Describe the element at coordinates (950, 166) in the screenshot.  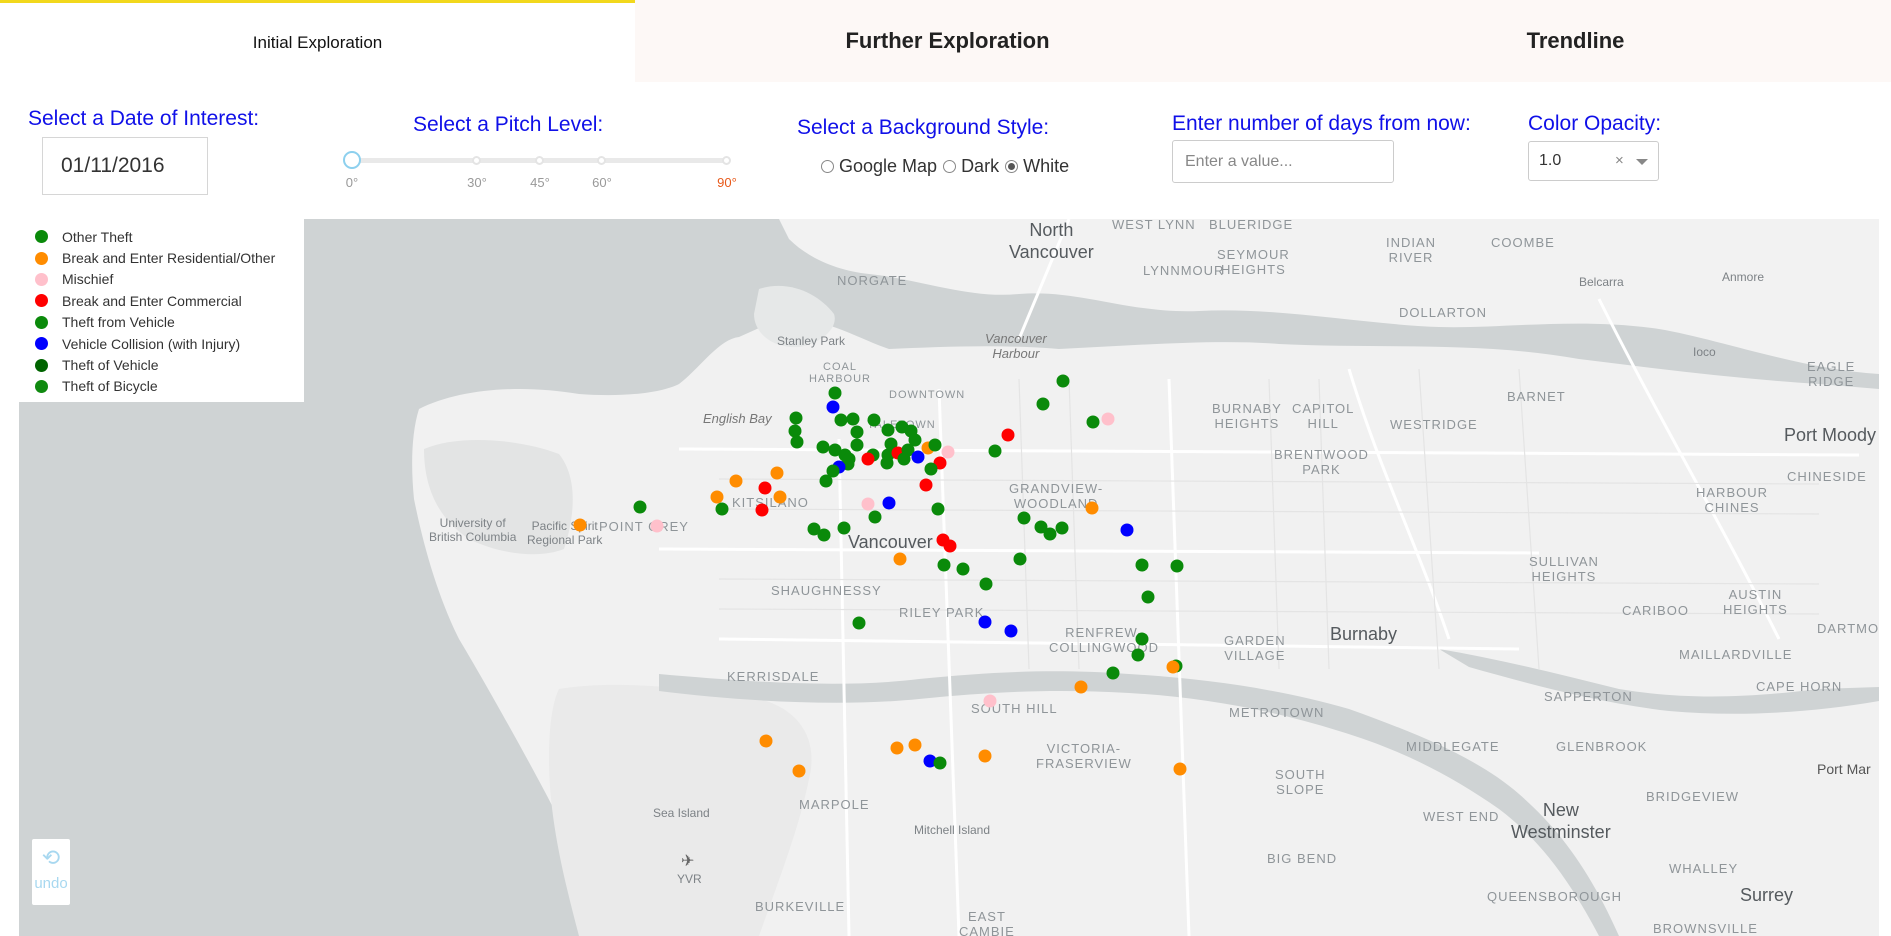
I see `radio-circle-dark` at that location.